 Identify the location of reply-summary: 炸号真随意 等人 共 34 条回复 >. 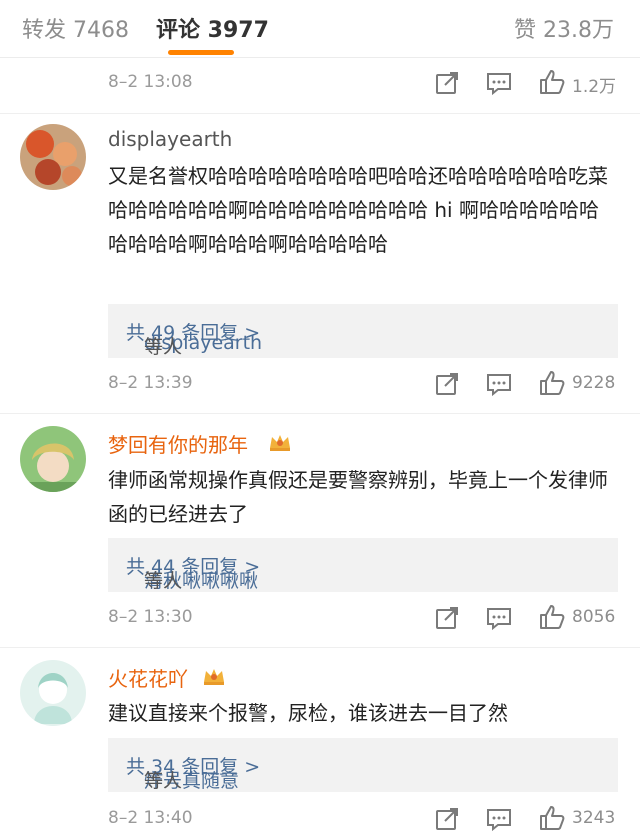
(363, 765).